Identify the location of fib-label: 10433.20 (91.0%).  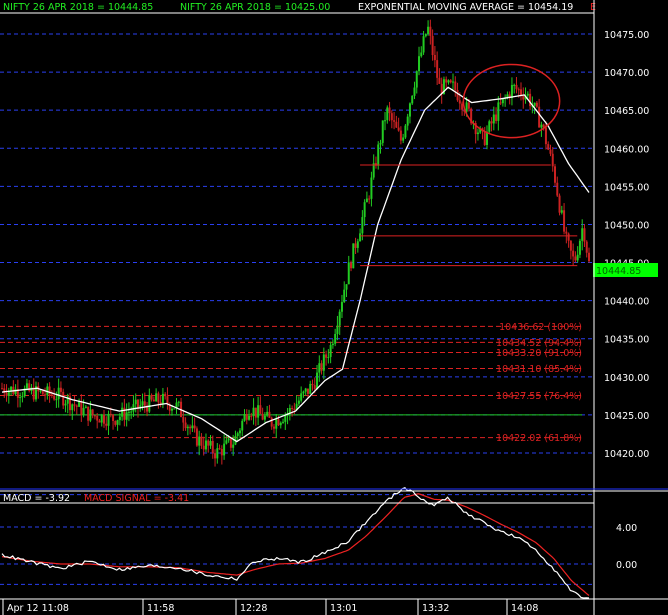
(539, 353).